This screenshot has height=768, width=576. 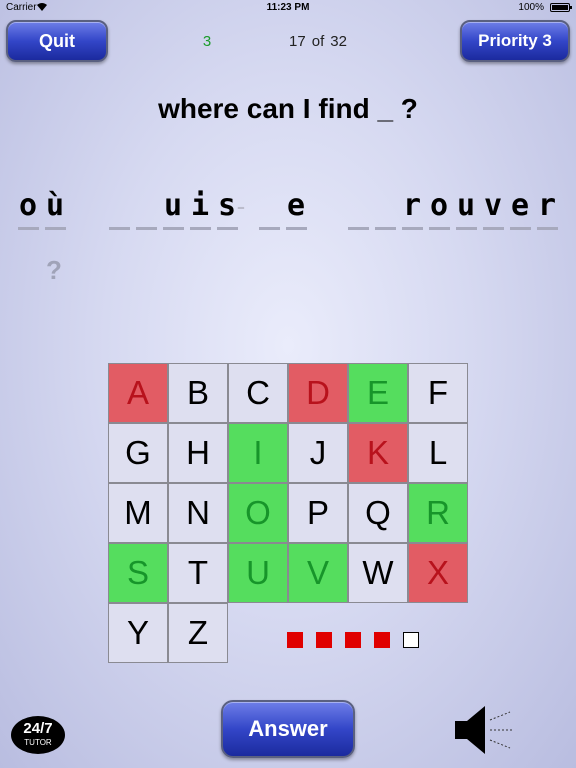 What do you see at coordinates (138, 513) in the screenshot?
I see `letter-key-m: M` at bounding box center [138, 513].